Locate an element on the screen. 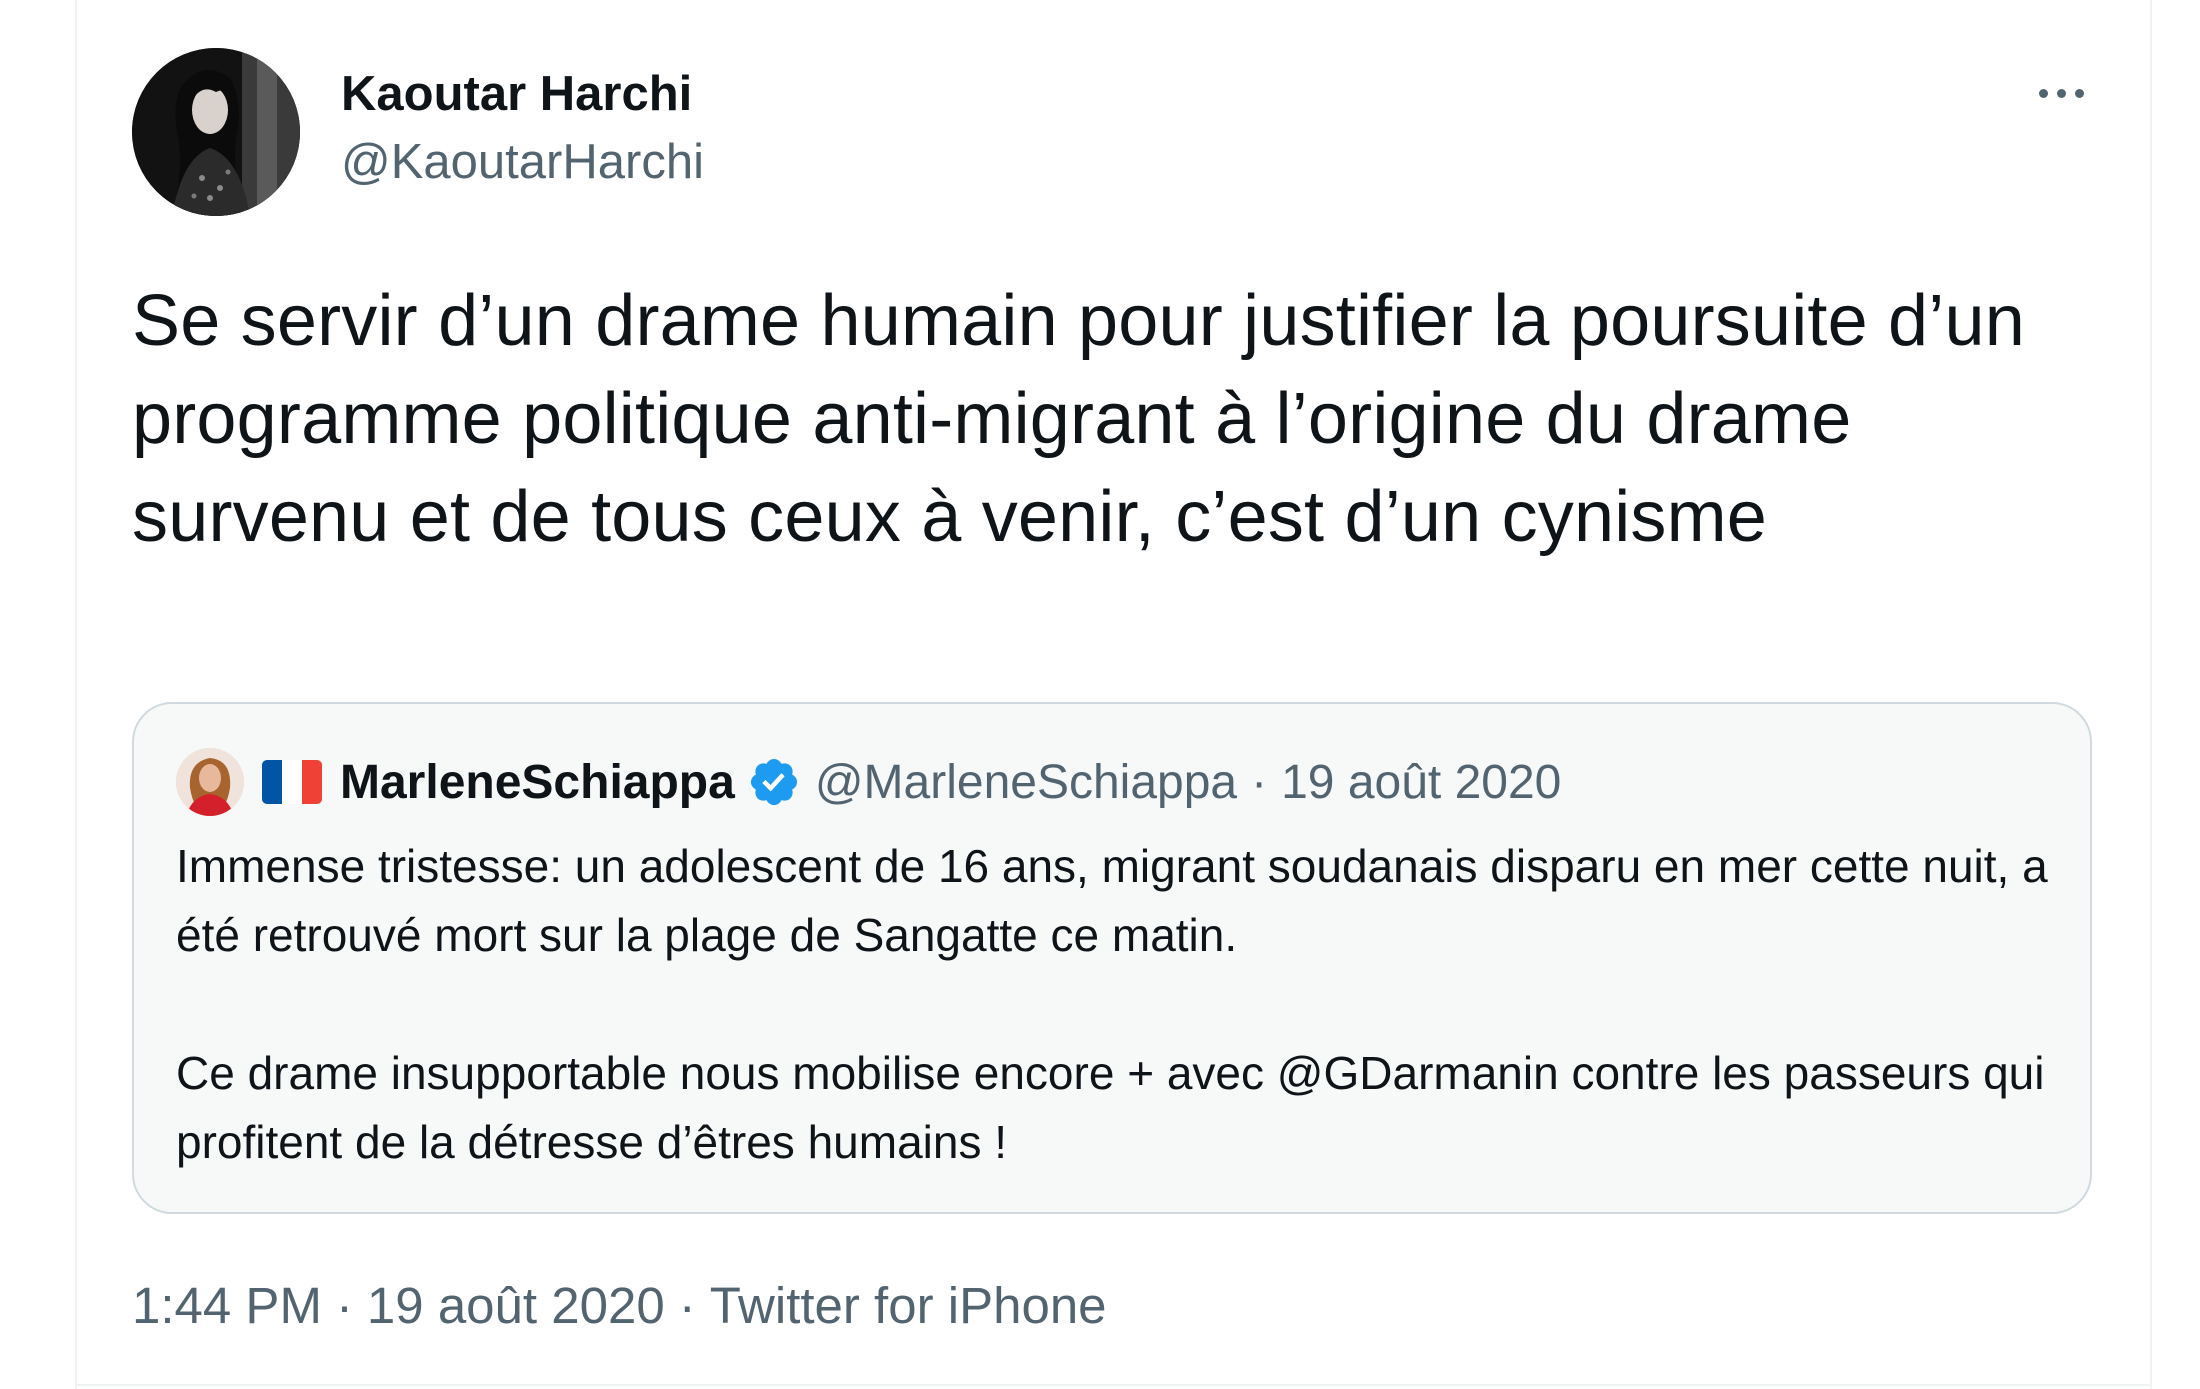 The height and width of the screenshot is (1389, 2200). quoted-author-avatar is located at coordinates (210, 782).